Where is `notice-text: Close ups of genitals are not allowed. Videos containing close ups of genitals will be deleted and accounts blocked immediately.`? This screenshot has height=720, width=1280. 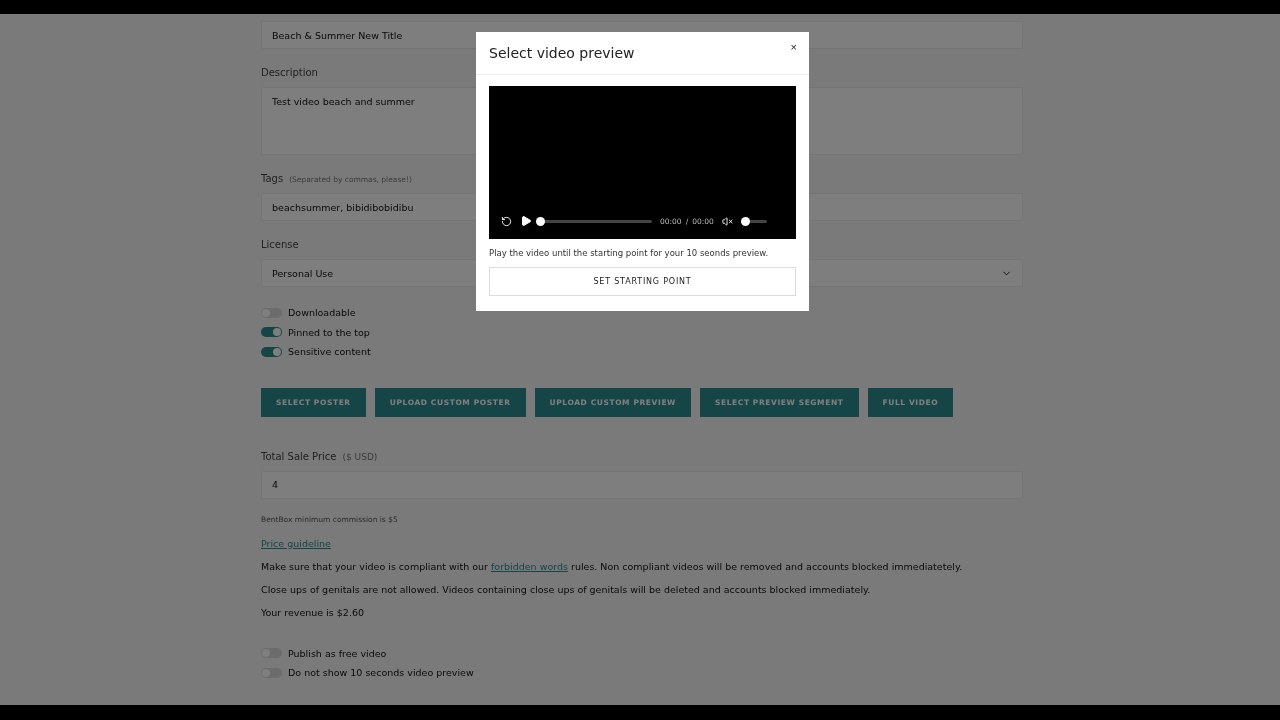
notice-text: Close ups of genitals are not allowed. Videos containing close ups of genitals will be deleted and accounts blocked immediately. is located at coordinates (566, 589).